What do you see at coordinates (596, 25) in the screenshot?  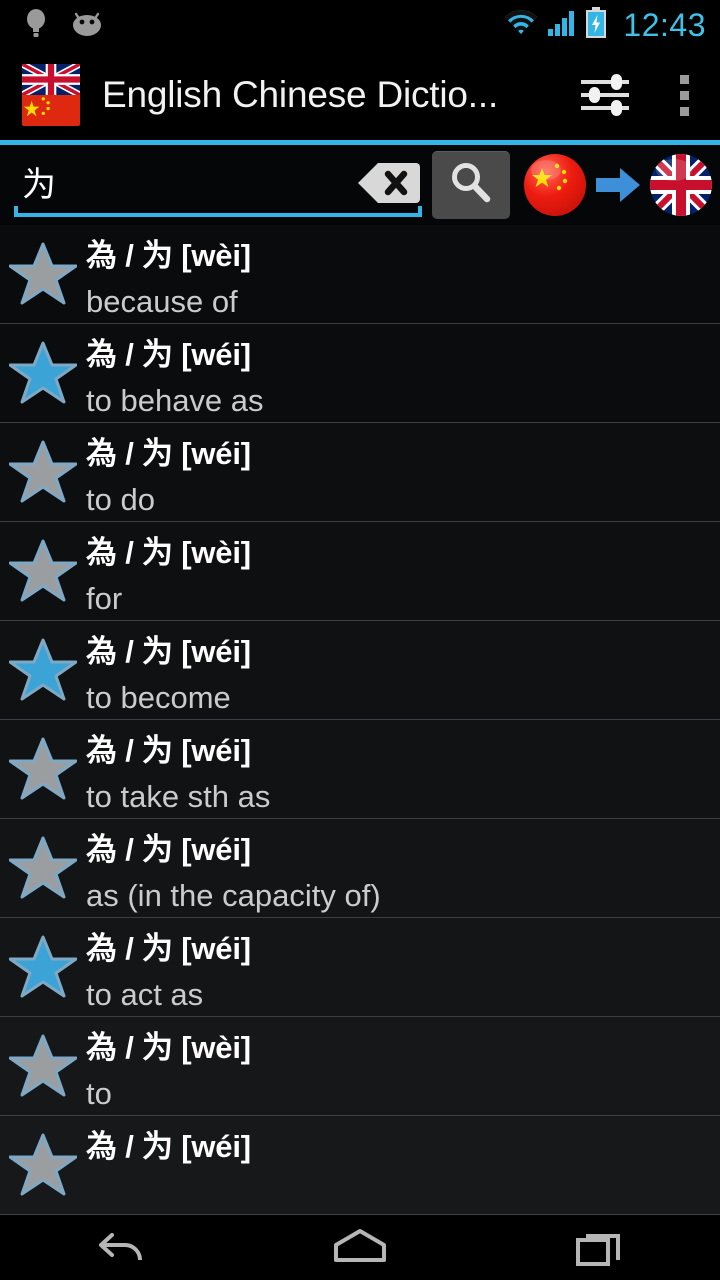 I see `battery-charging-icon` at bounding box center [596, 25].